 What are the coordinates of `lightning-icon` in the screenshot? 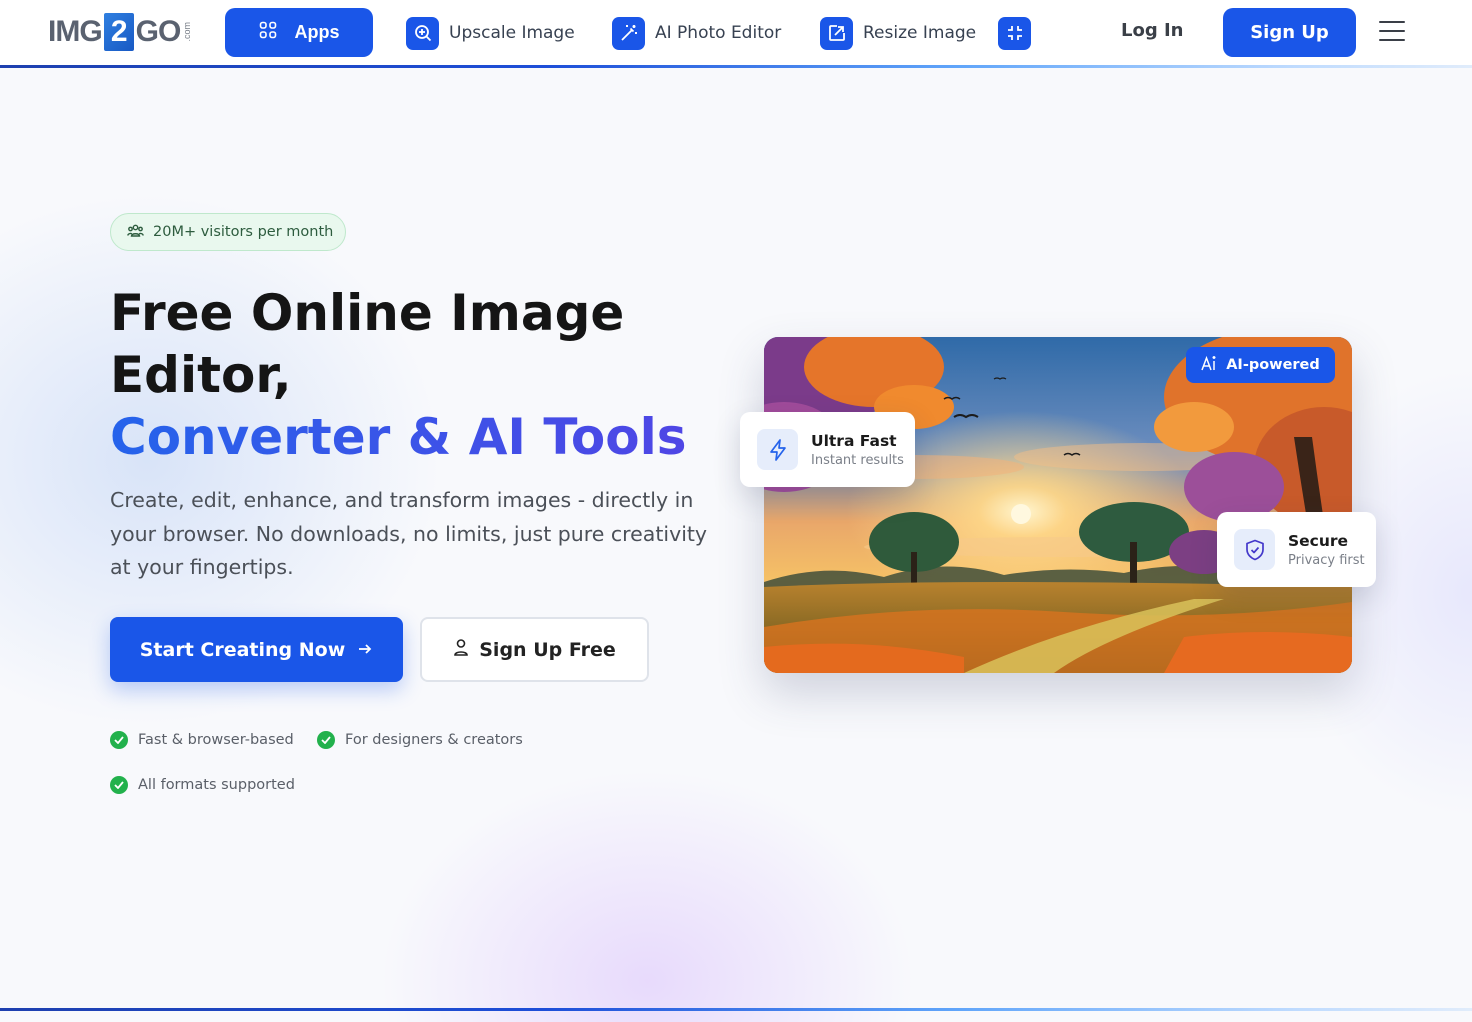 It's located at (777, 449).